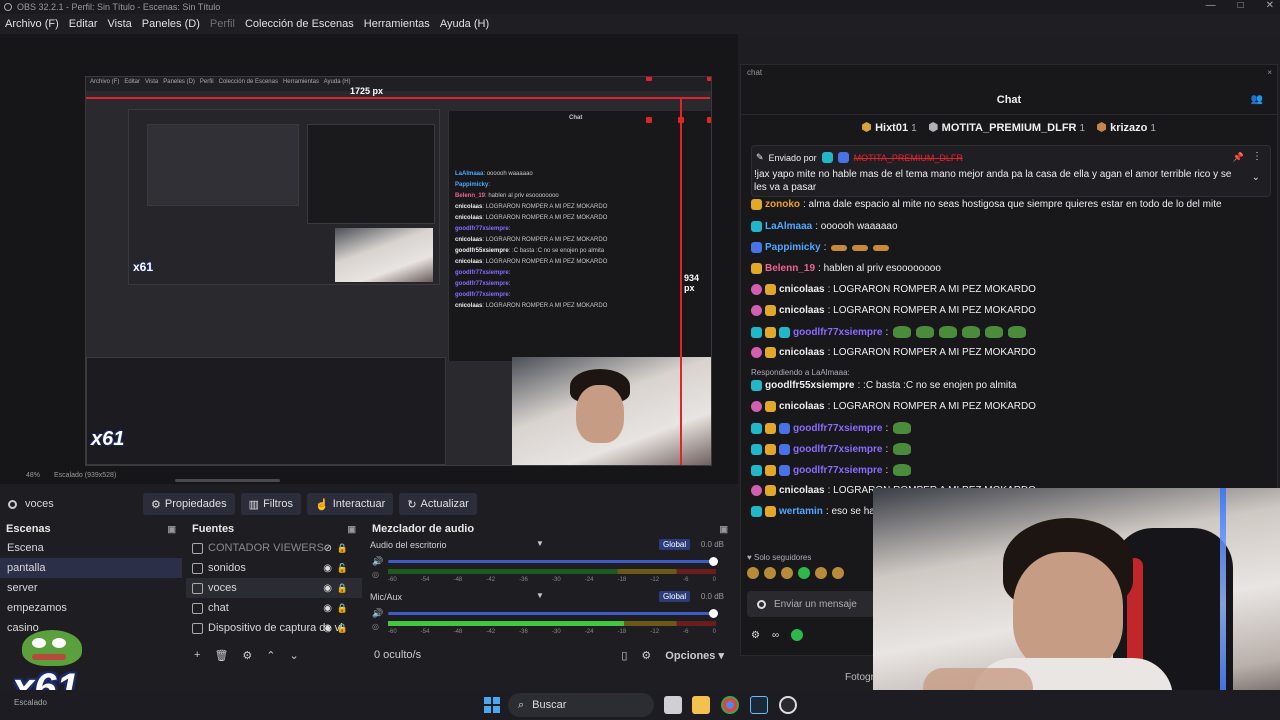  Describe the element at coordinates (227, 480) in the screenshot. I see `preview-scrollbar` at that location.